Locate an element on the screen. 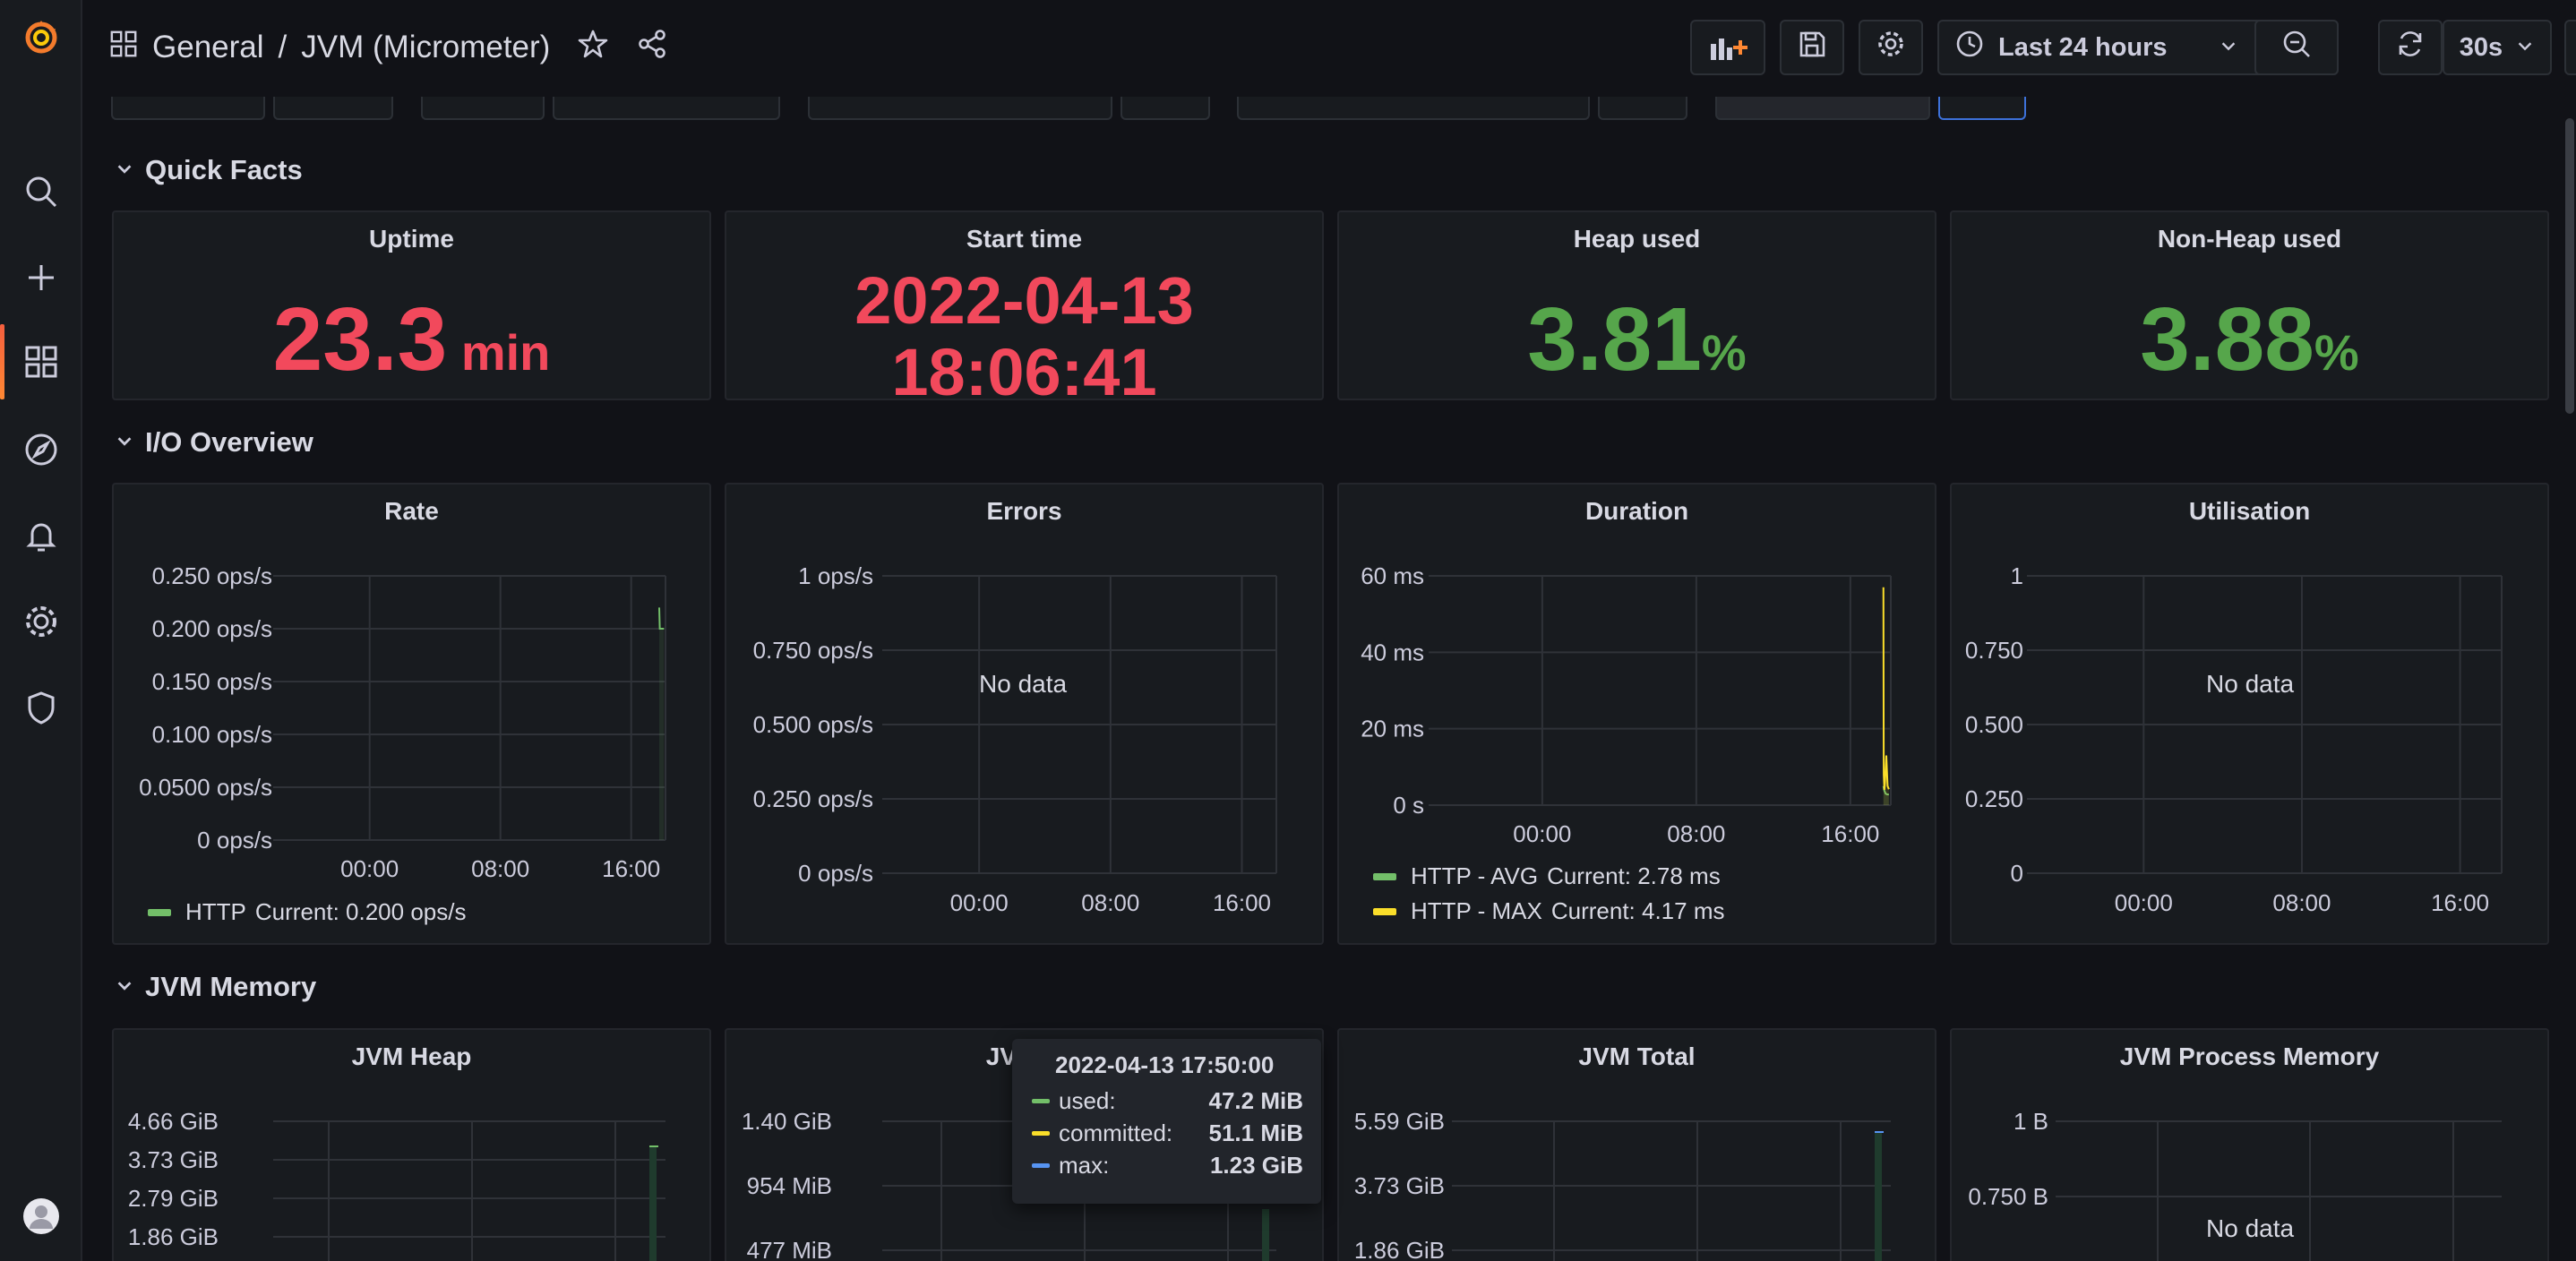  refresh-interval-picker: 30s is located at coordinates (2497, 48).